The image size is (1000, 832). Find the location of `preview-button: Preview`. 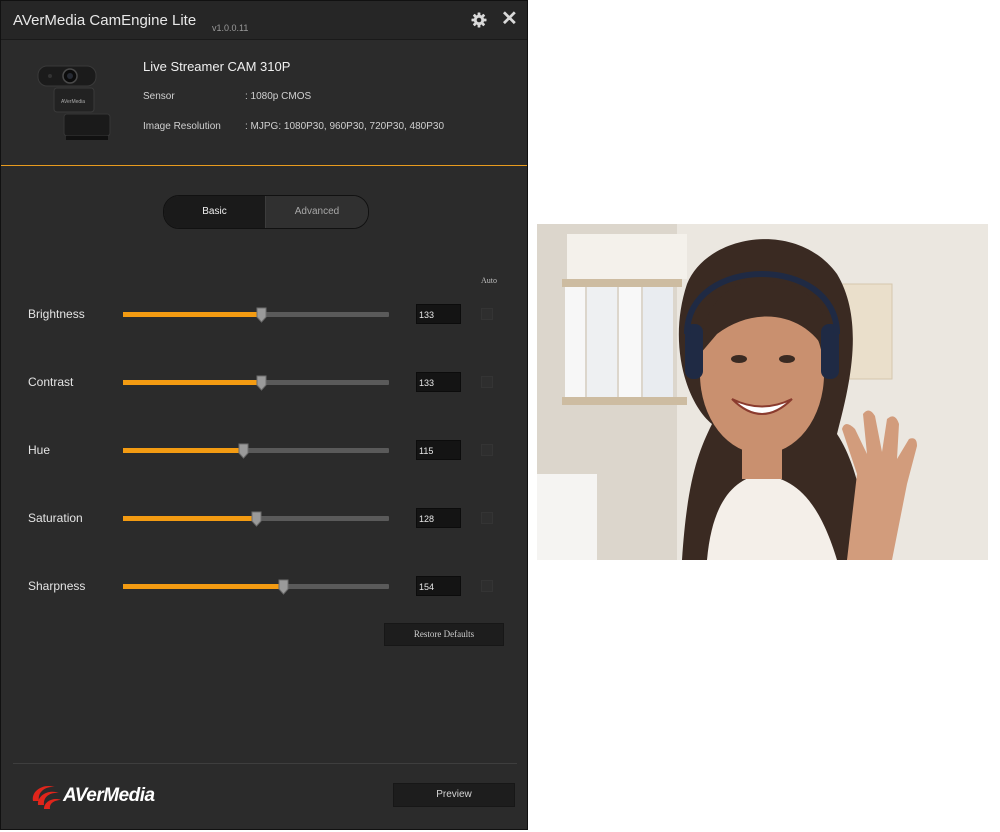

preview-button: Preview is located at coordinates (454, 795).